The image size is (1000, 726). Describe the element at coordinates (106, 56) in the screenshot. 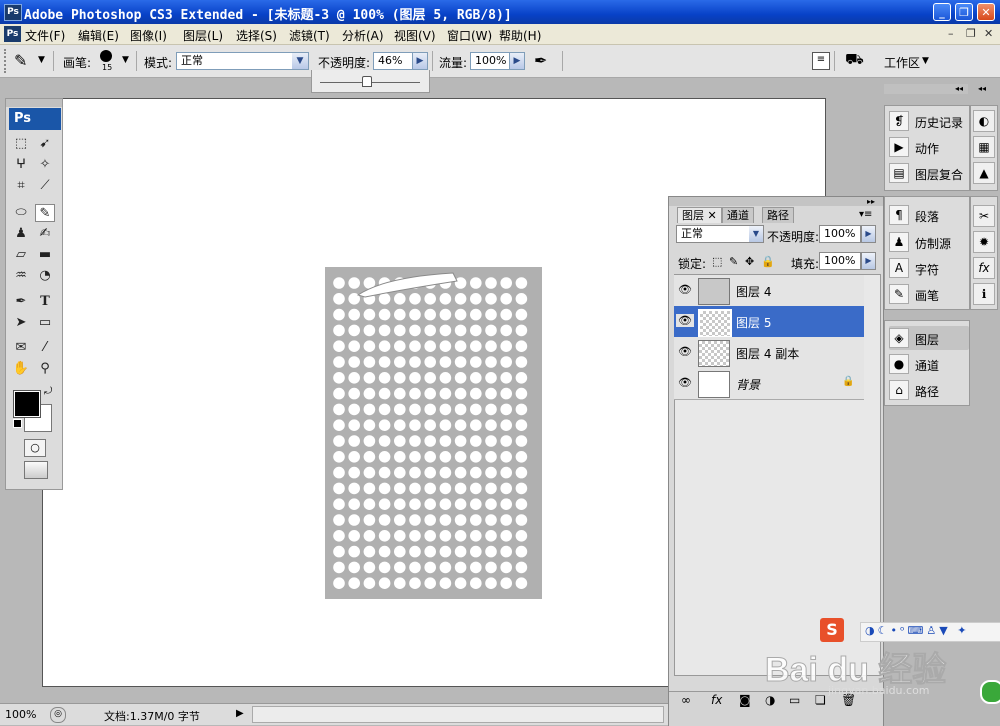

I see `brush-dot-icon` at that location.